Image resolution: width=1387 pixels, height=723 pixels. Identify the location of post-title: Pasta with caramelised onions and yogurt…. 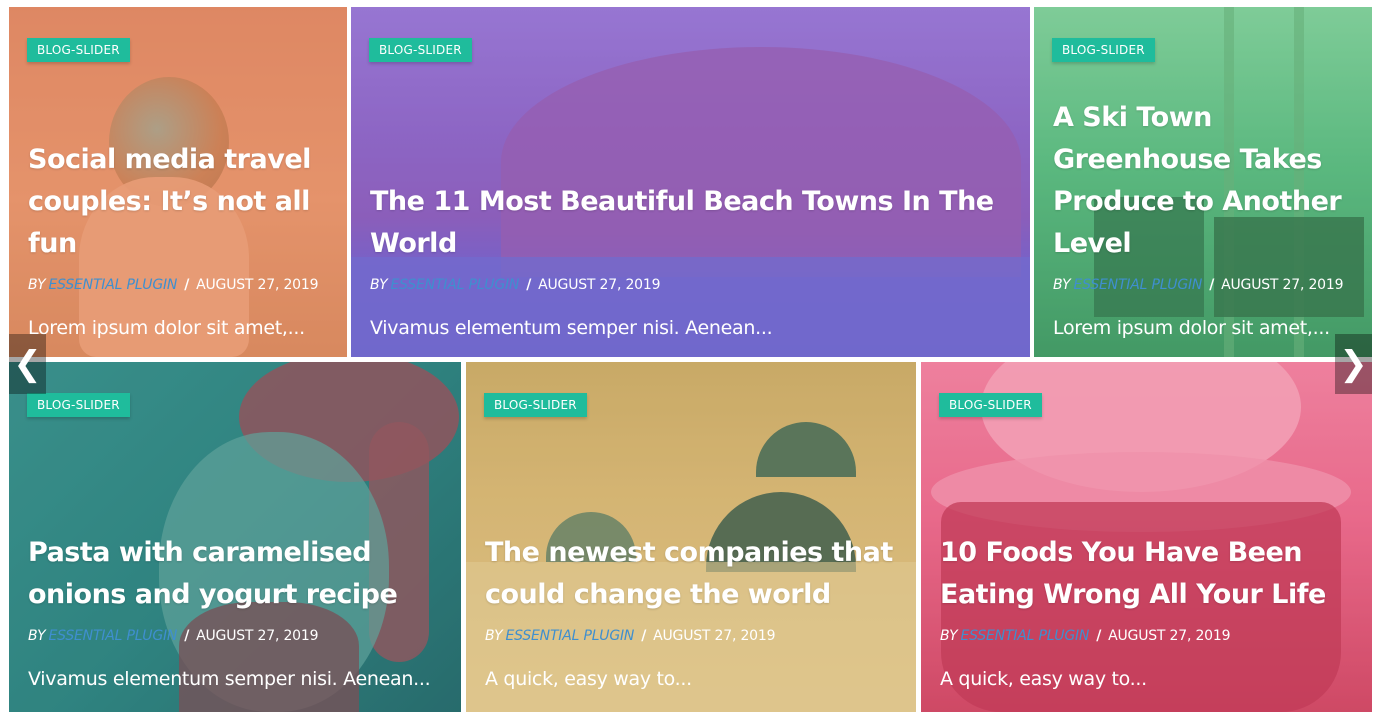
(236, 574).